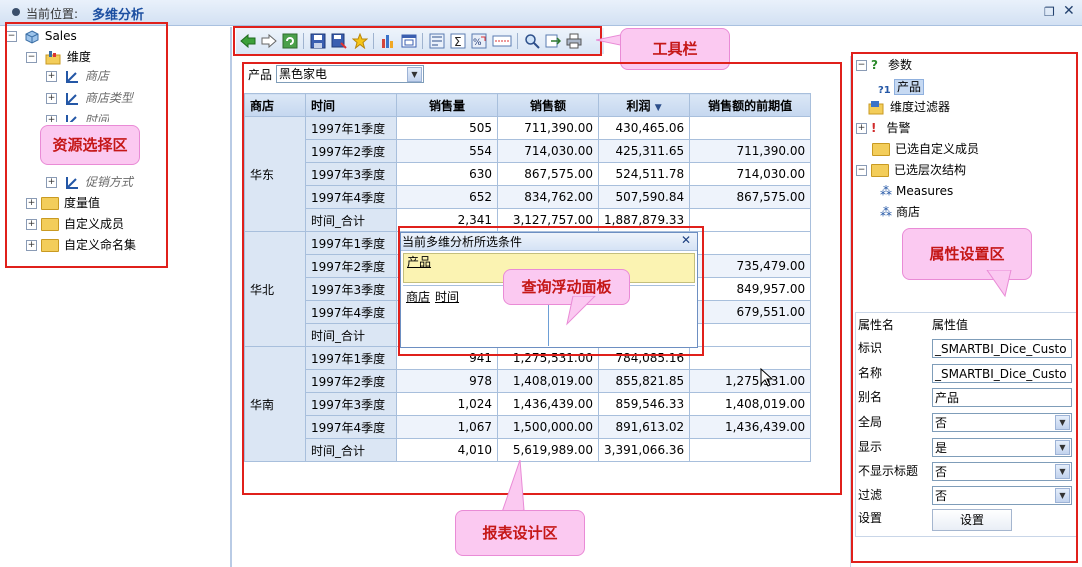 This screenshot has width=1082, height=567. What do you see at coordinates (339, 41) in the screenshot?
I see `save-as-icon` at bounding box center [339, 41].